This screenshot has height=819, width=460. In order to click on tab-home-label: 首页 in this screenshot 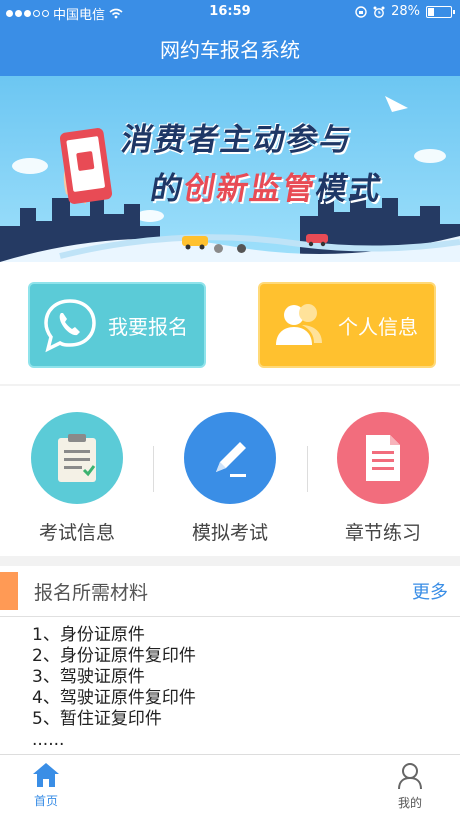, I will do `click(45, 801)`.